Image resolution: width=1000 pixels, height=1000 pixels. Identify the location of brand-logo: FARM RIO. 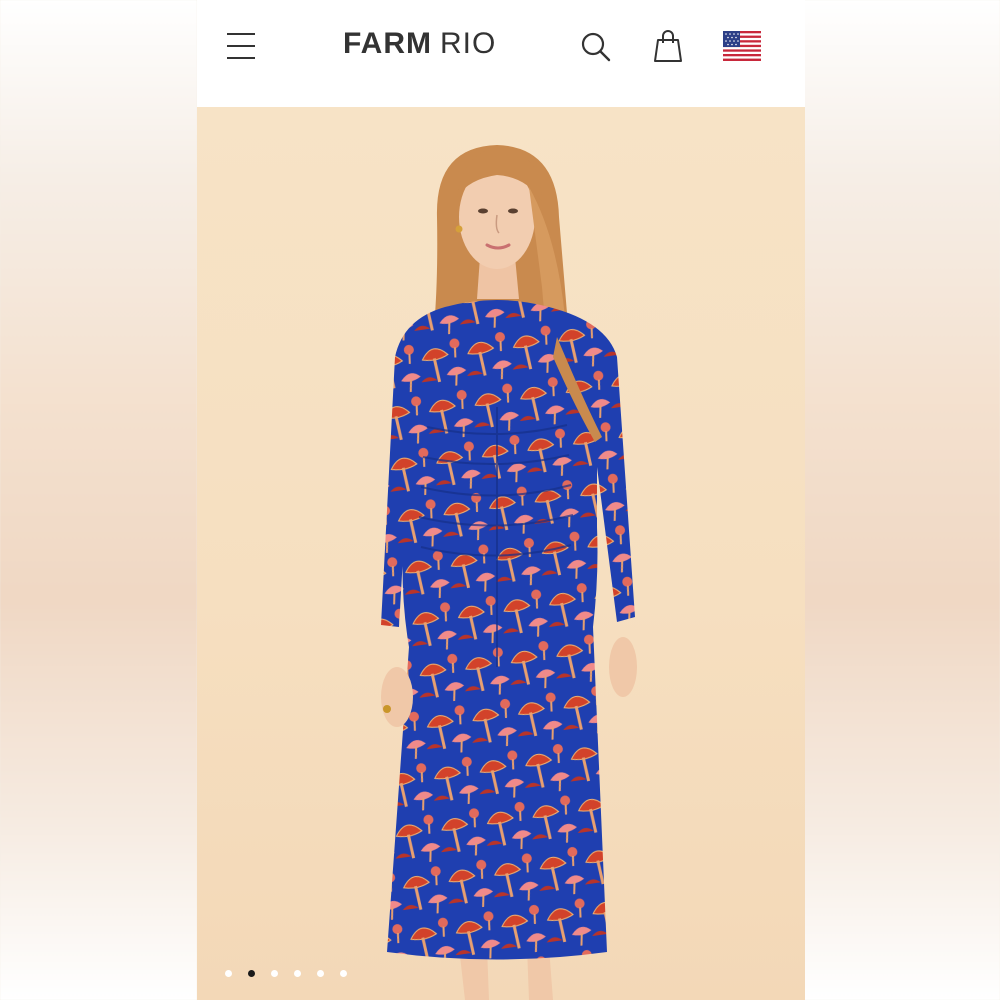
(419, 47).